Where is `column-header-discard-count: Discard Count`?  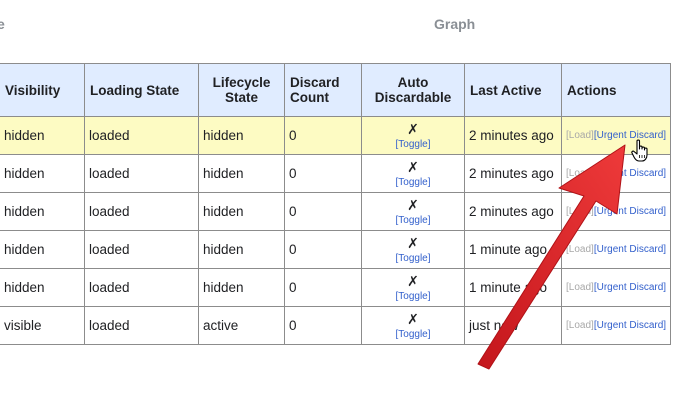
column-header-discard-count: Discard Count is located at coordinates (323, 90).